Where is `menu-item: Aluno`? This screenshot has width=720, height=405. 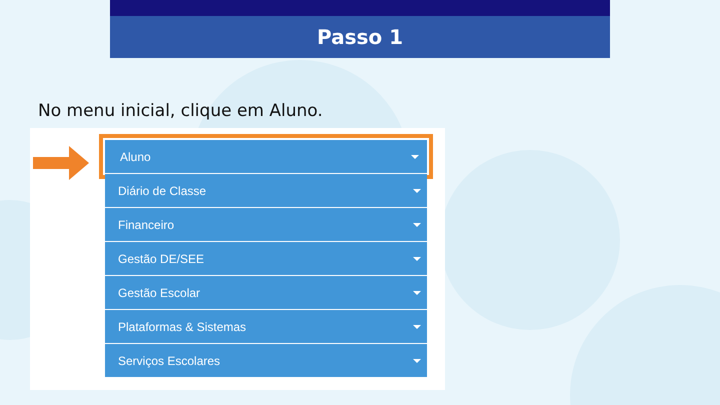 menu-item: Aluno is located at coordinates (266, 156).